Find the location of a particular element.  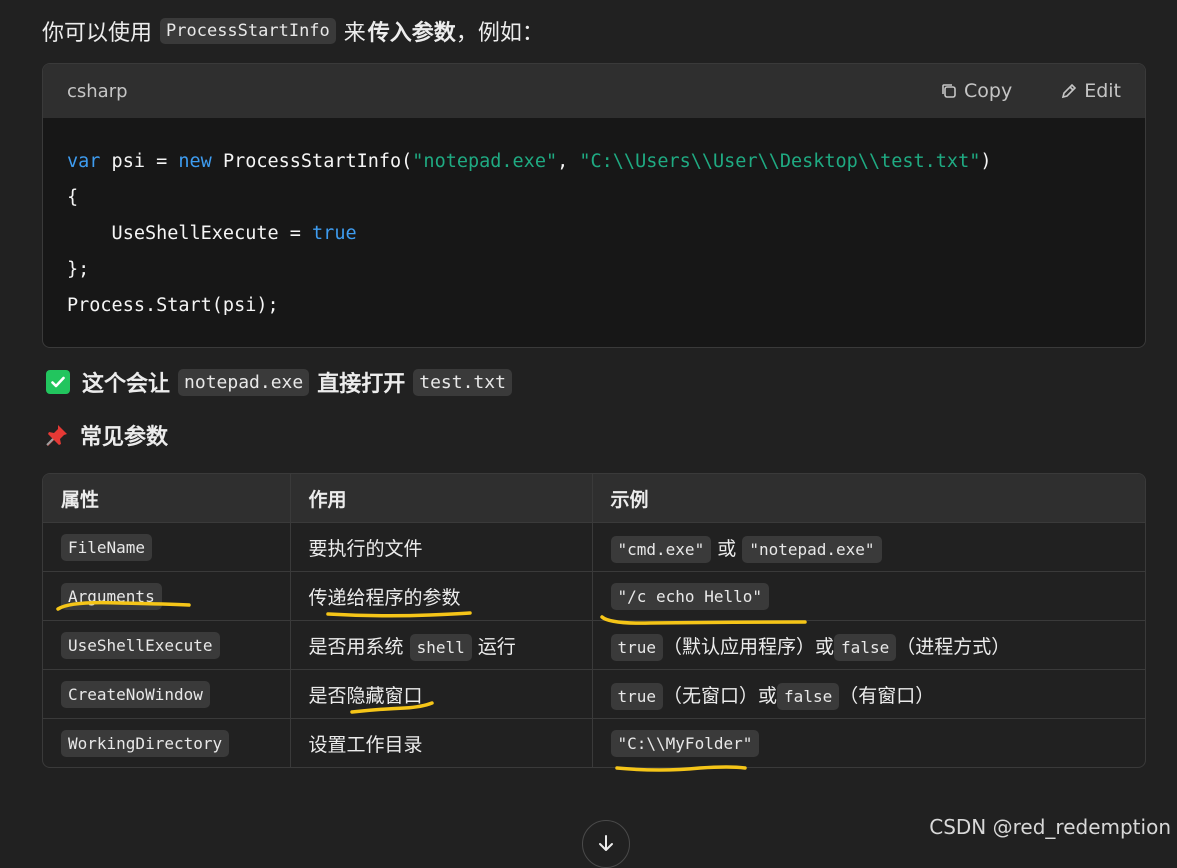

code-line-5: Process.Start(psi); is located at coordinates (173, 305).